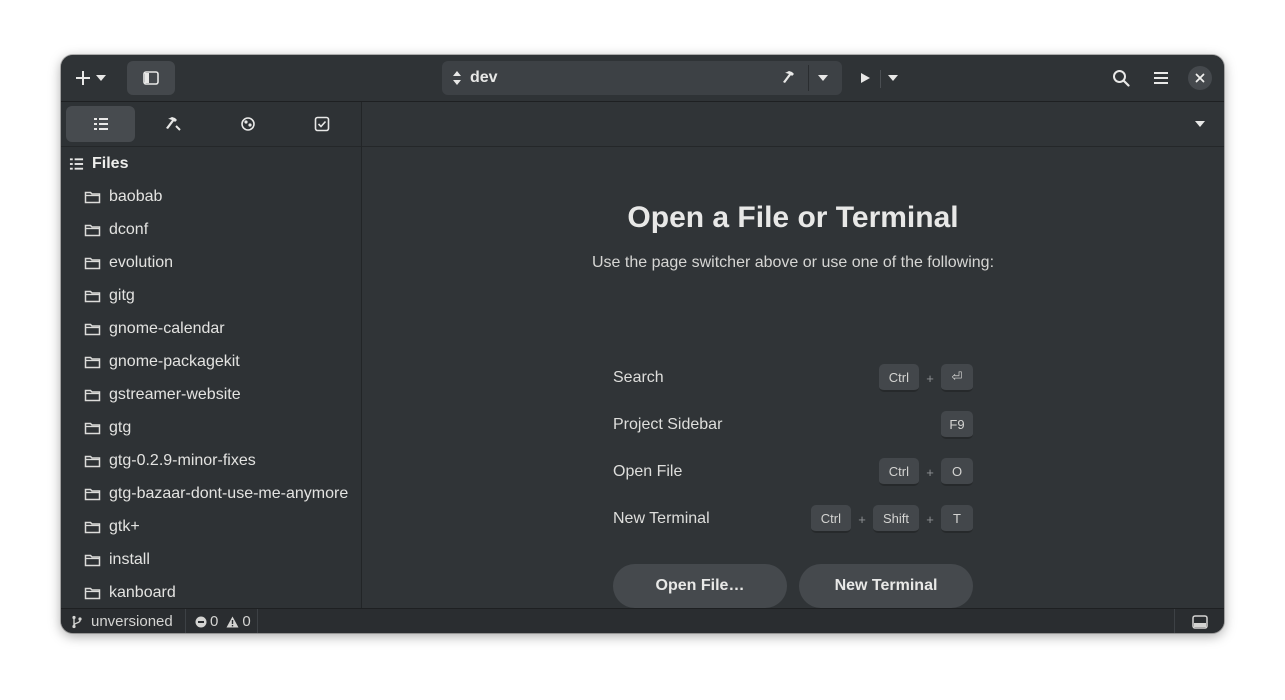  What do you see at coordinates (174, 361) in the screenshot?
I see `folder-name: gnome-packagekit` at bounding box center [174, 361].